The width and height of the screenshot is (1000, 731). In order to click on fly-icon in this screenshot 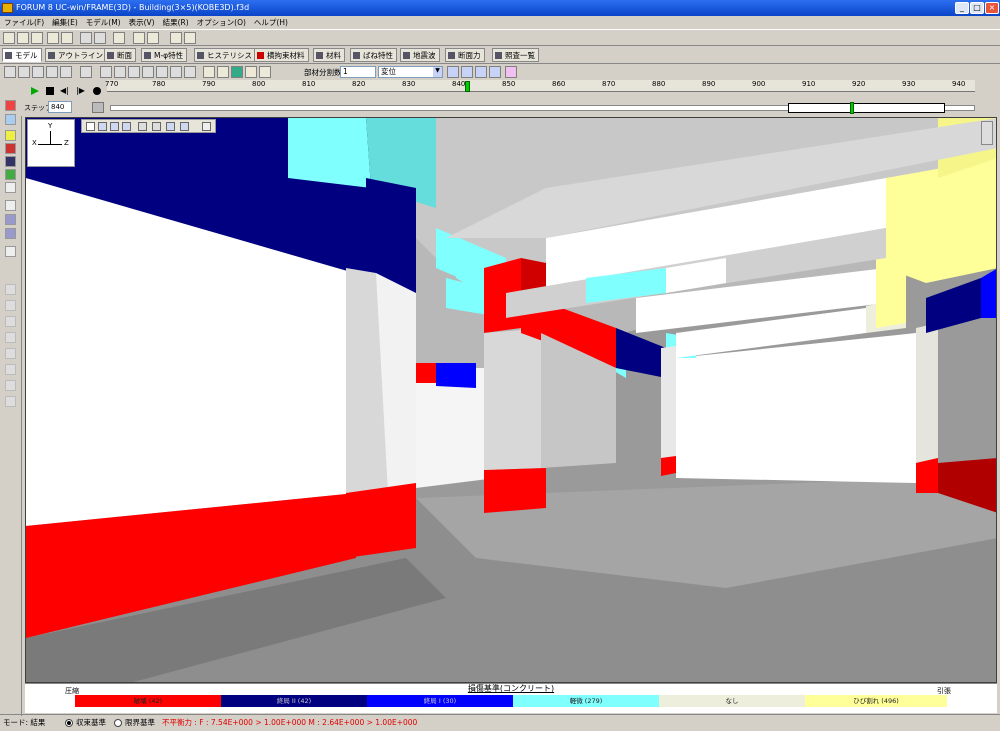, I will do `click(184, 126)`.